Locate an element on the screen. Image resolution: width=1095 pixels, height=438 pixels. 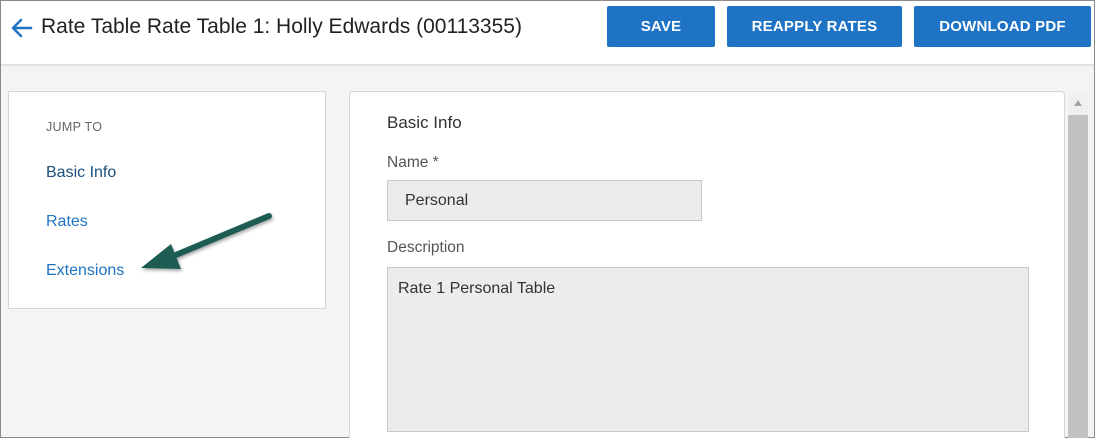
save-button: SAVE is located at coordinates (661, 26).